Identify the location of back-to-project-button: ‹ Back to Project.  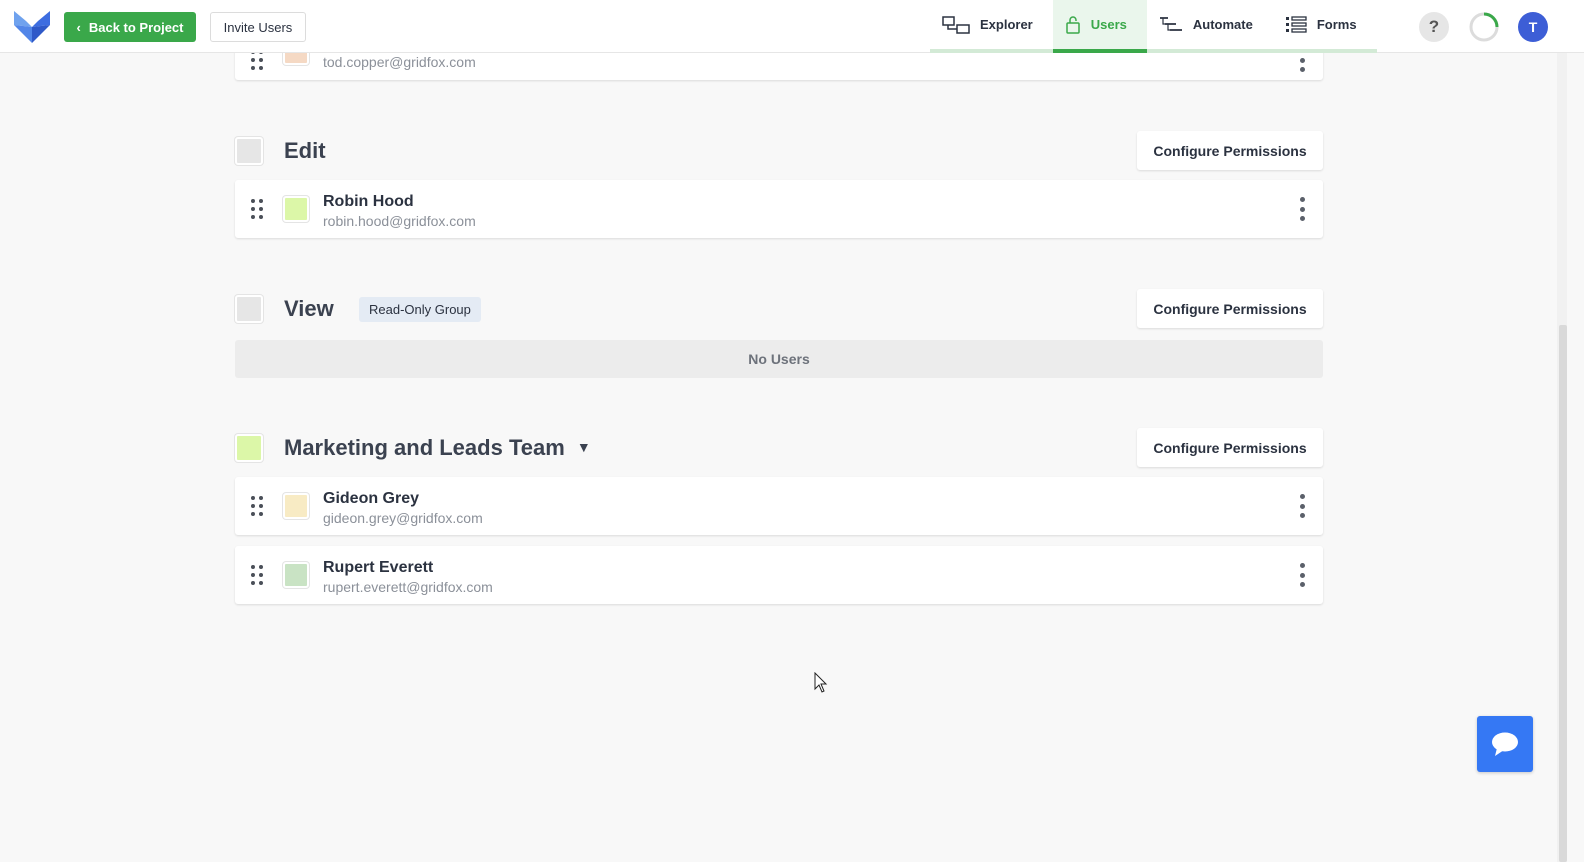
(130, 27).